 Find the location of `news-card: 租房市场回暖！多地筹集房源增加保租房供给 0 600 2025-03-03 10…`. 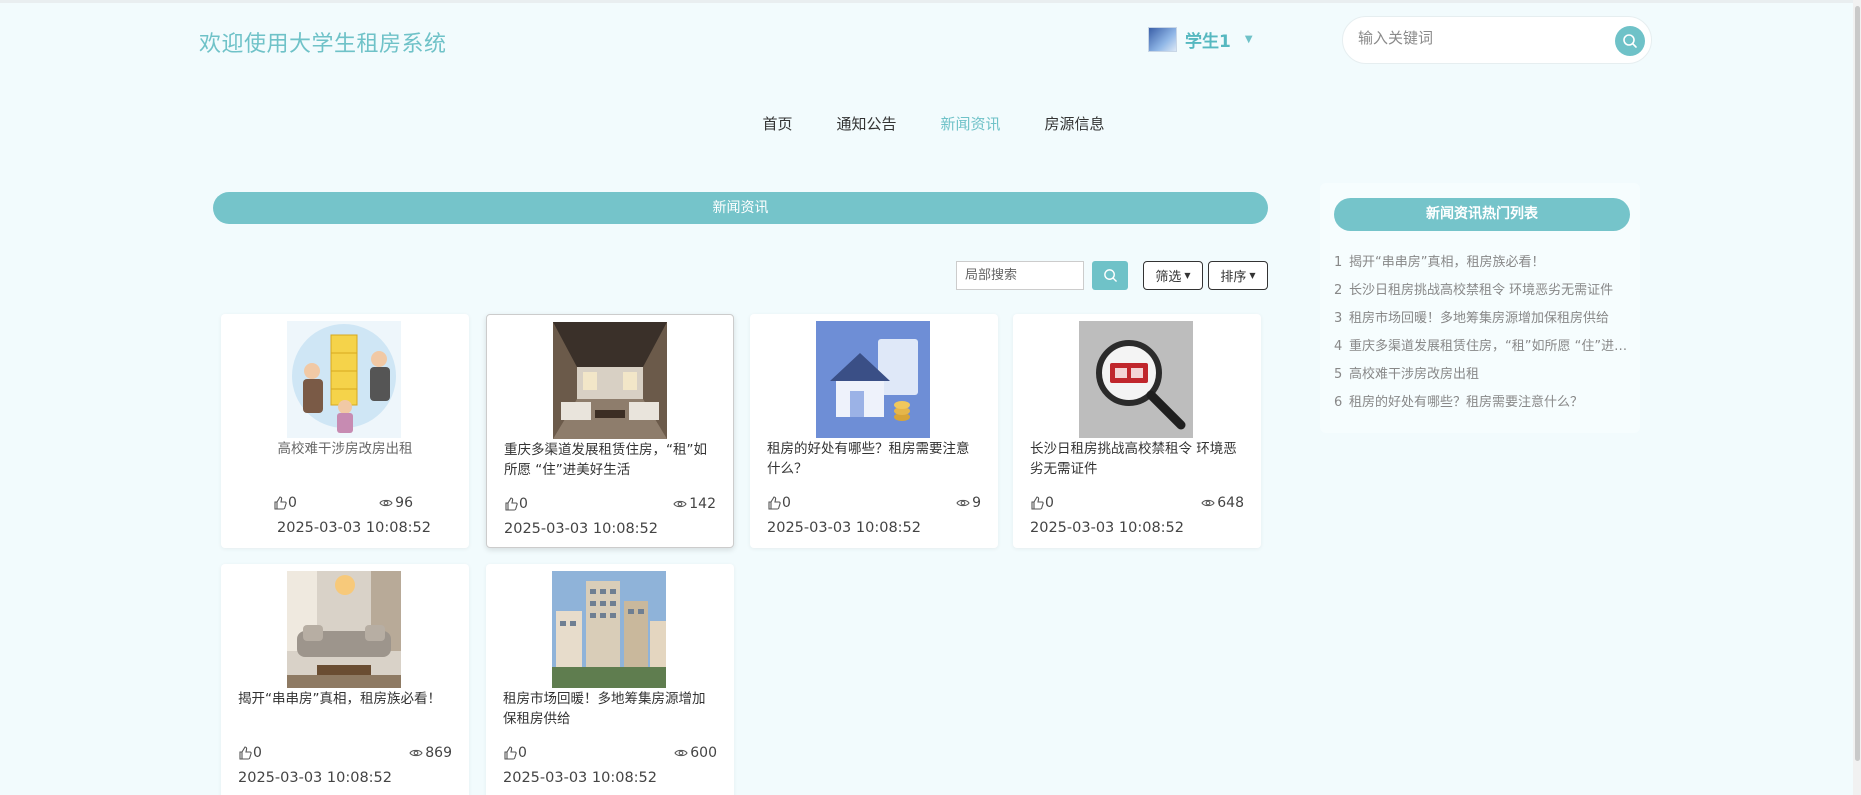

news-card: 租房市场回暖！多地筹集房源增加保租房供给 0 600 2025-03-03 10… is located at coordinates (610, 679).